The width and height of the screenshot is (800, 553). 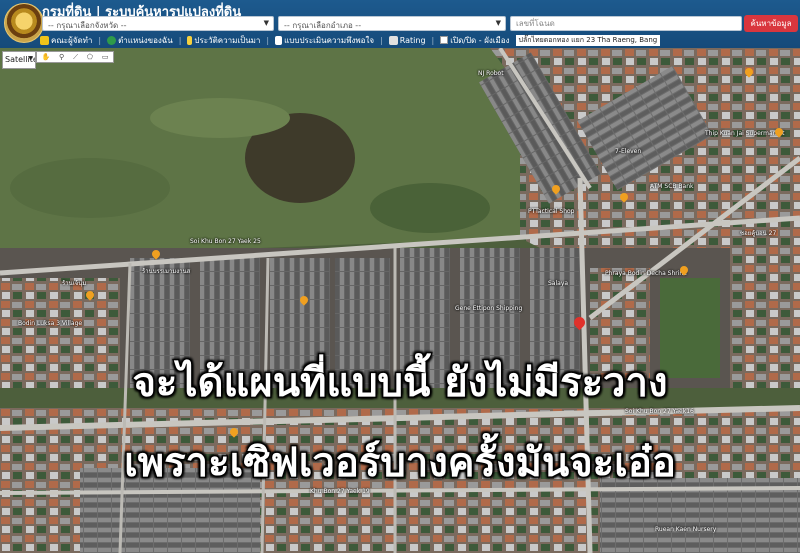 I want to click on toolbar-item-city-plan-toggle: เปิด/ปิด - ผังเมือง, so click(x=475, y=40).